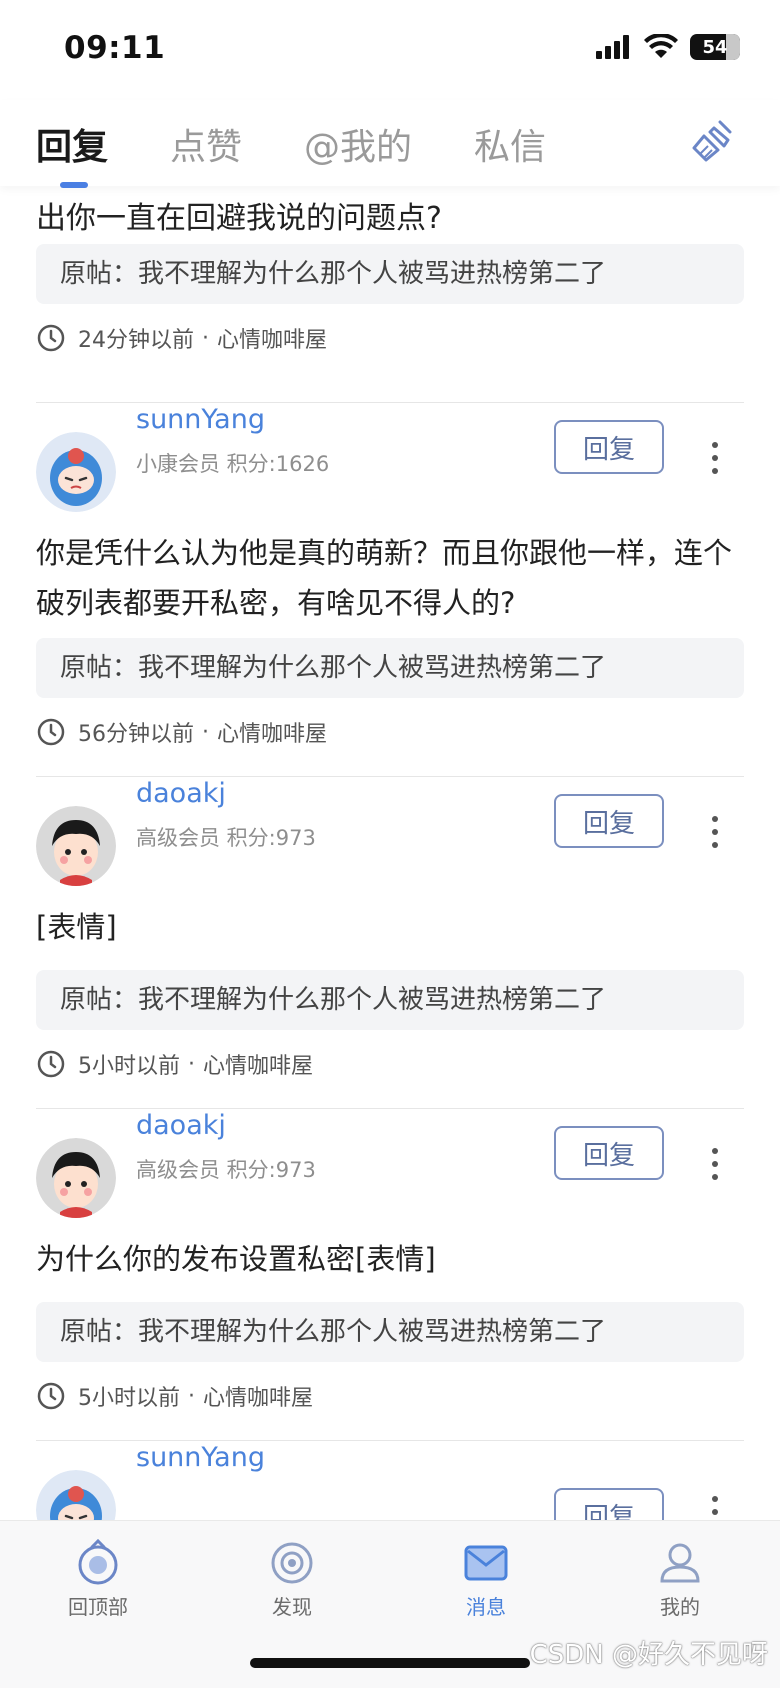 The width and height of the screenshot is (780, 1688). What do you see at coordinates (206, 144) in the screenshot?
I see `tab-likes: 点赞` at bounding box center [206, 144].